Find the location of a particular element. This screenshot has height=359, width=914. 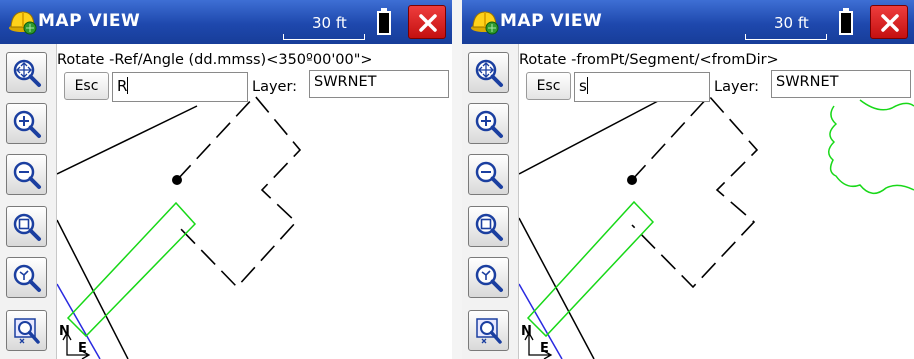

command-input-value: R is located at coordinates (122, 86).